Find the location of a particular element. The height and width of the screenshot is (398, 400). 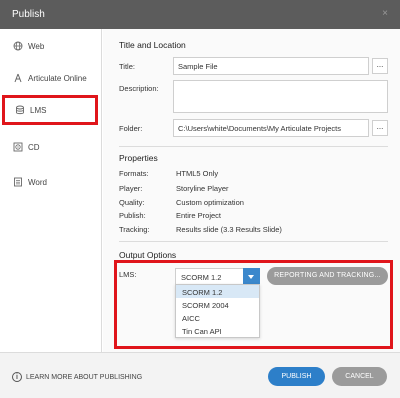

lms-dropdown-list: SCORM 1.2 SCORM 2004 AICC Tin Can API is located at coordinates (217, 311).